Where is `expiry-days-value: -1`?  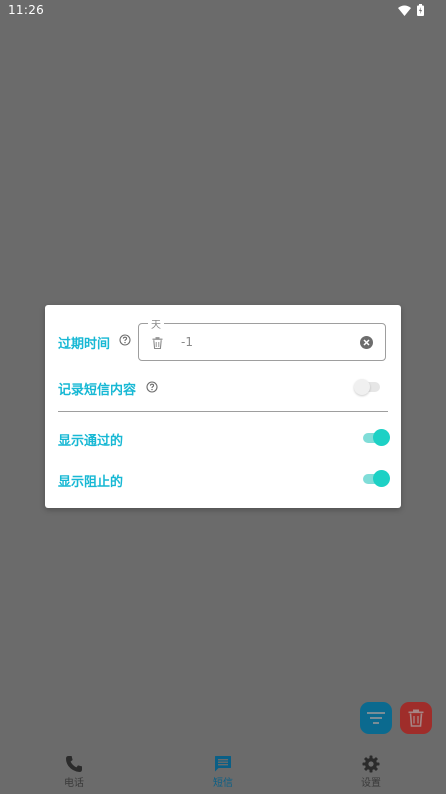 expiry-days-value: -1 is located at coordinates (187, 342).